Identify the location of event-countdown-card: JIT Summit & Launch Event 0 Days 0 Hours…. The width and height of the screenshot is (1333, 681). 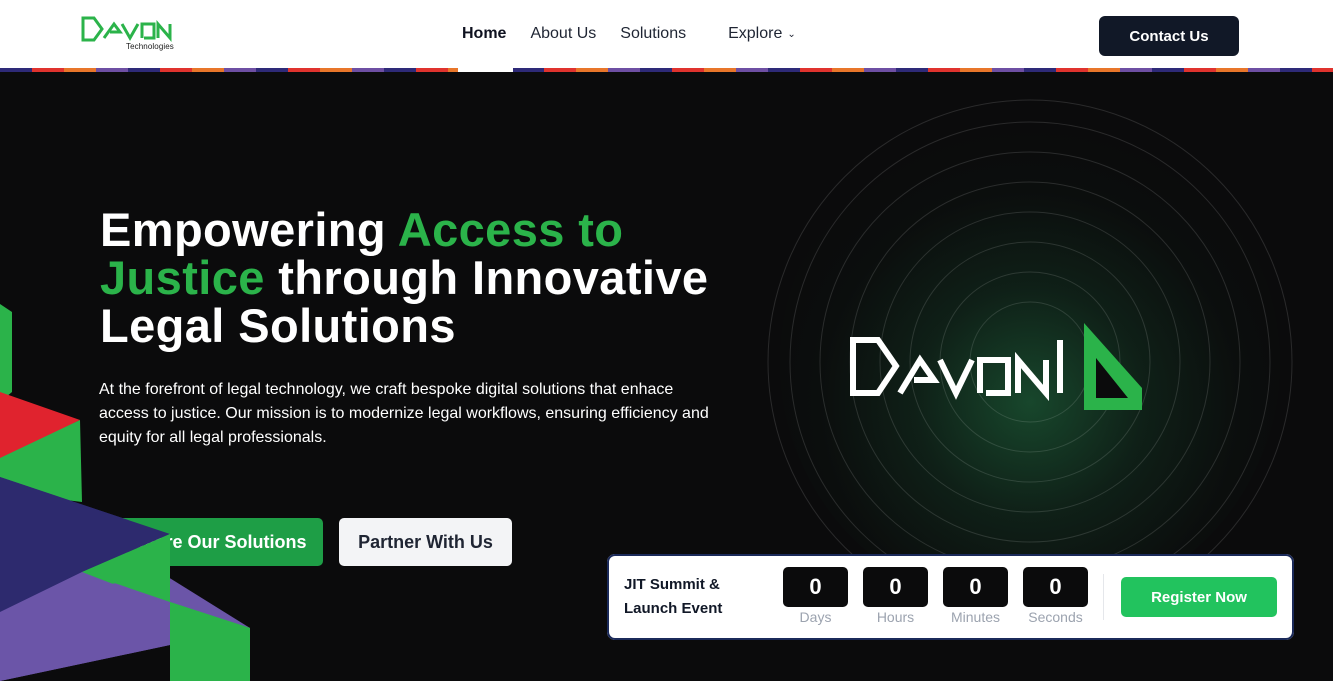
(950, 597).